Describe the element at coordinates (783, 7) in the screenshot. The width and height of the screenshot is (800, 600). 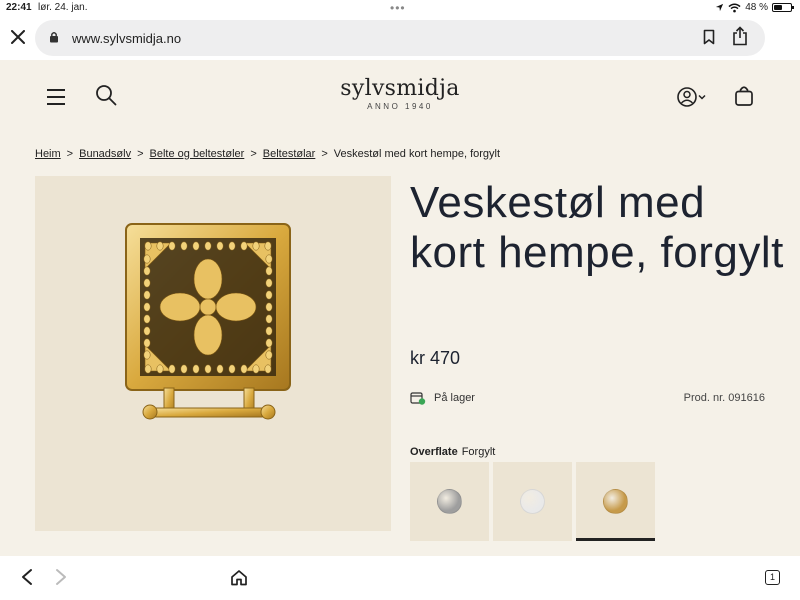
I see `battery-icon` at that location.